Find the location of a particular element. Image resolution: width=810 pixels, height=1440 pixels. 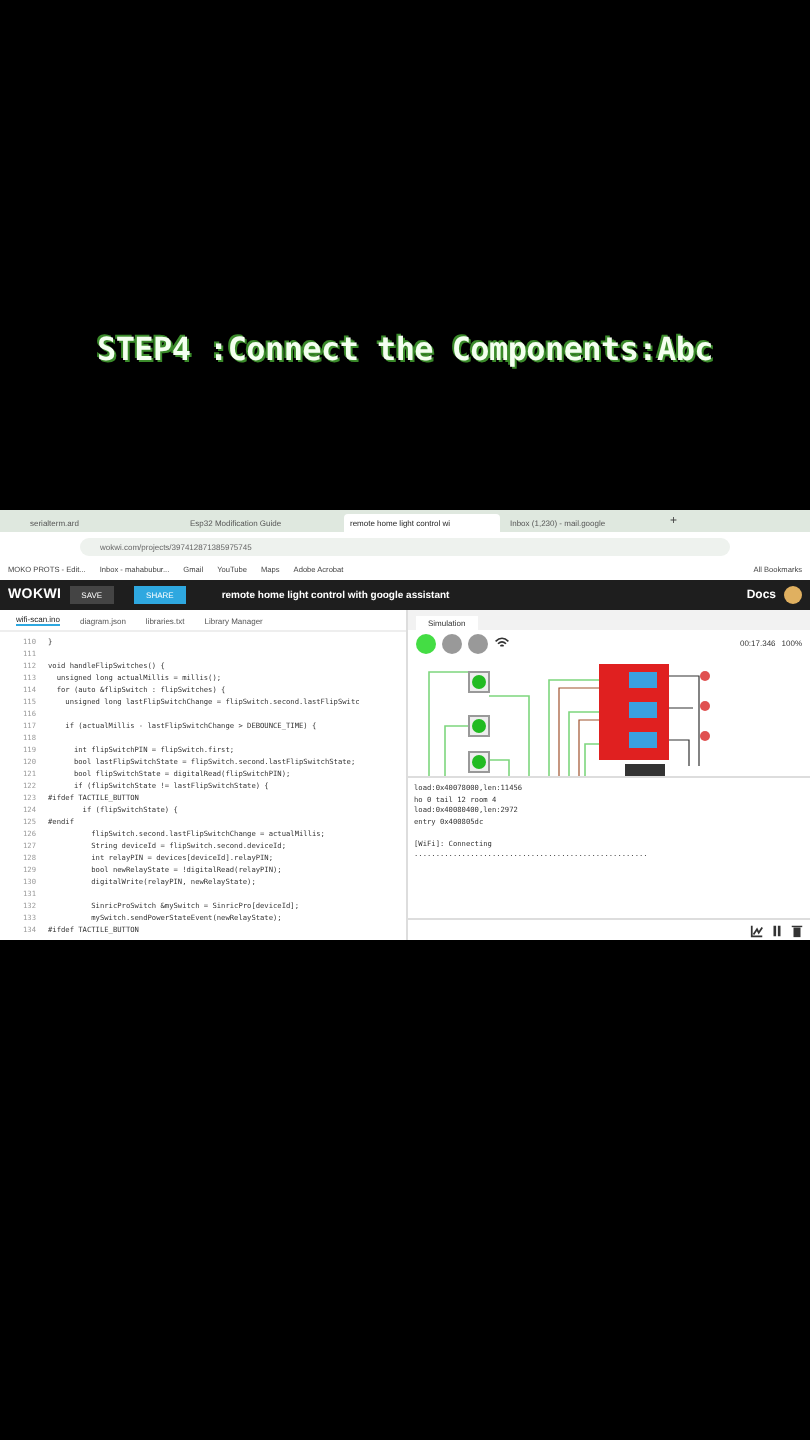

video-caption: STEP4 :Connect the Components:Abc is located at coordinates (405, 350).